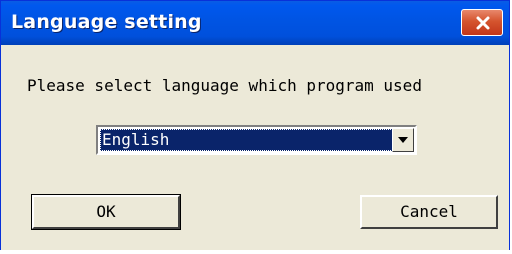 The height and width of the screenshot is (254, 512). What do you see at coordinates (106, 22) in the screenshot?
I see `window-title: Language setting` at bounding box center [106, 22].